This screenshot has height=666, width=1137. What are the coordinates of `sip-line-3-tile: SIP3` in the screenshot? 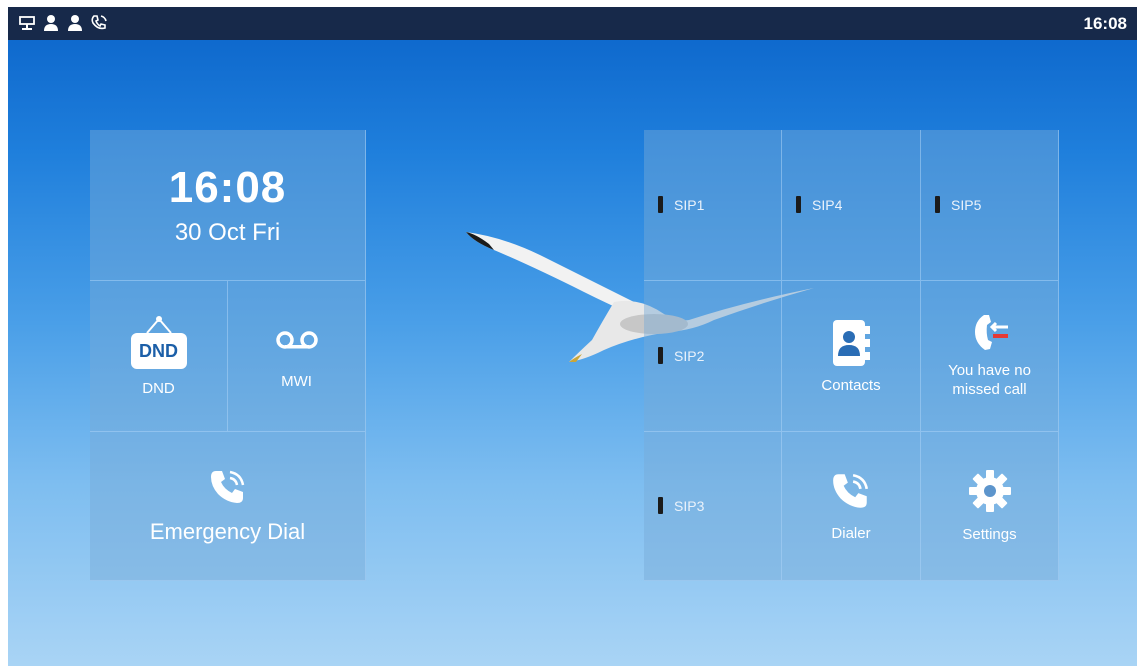 It's located at (713, 506).